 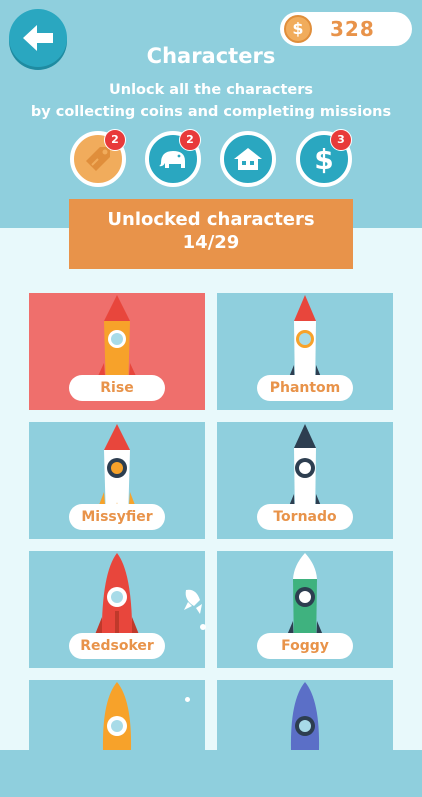 What do you see at coordinates (117, 388) in the screenshot?
I see `character-name: Rise` at bounding box center [117, 388].